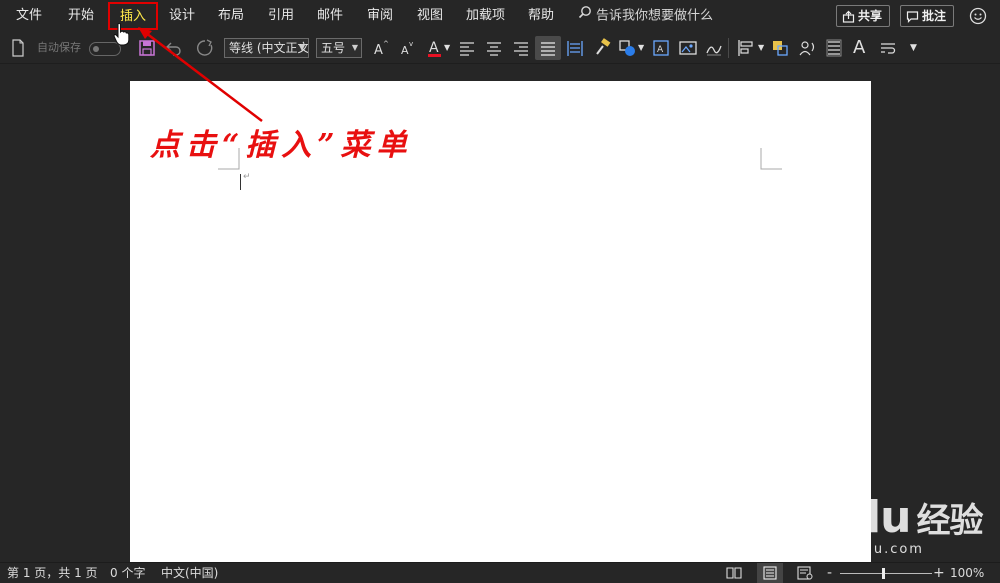 The height and width of the screenshot is (583, 1000). I want to click on textbox-icon: A, so click(661, 48).